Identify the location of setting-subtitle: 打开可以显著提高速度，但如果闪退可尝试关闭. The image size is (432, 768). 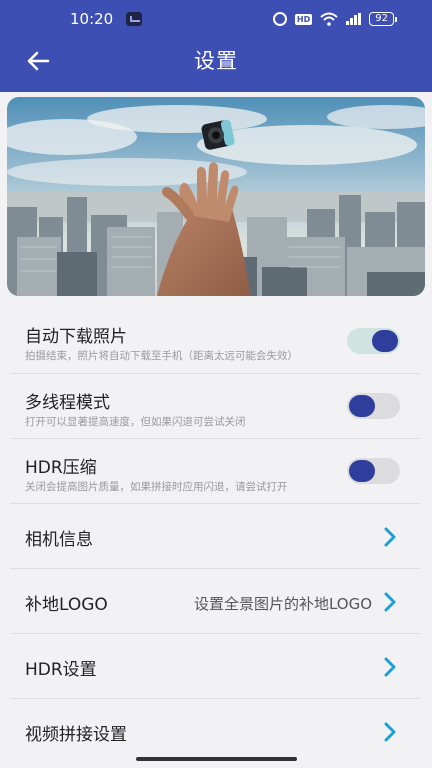
(135, 422).